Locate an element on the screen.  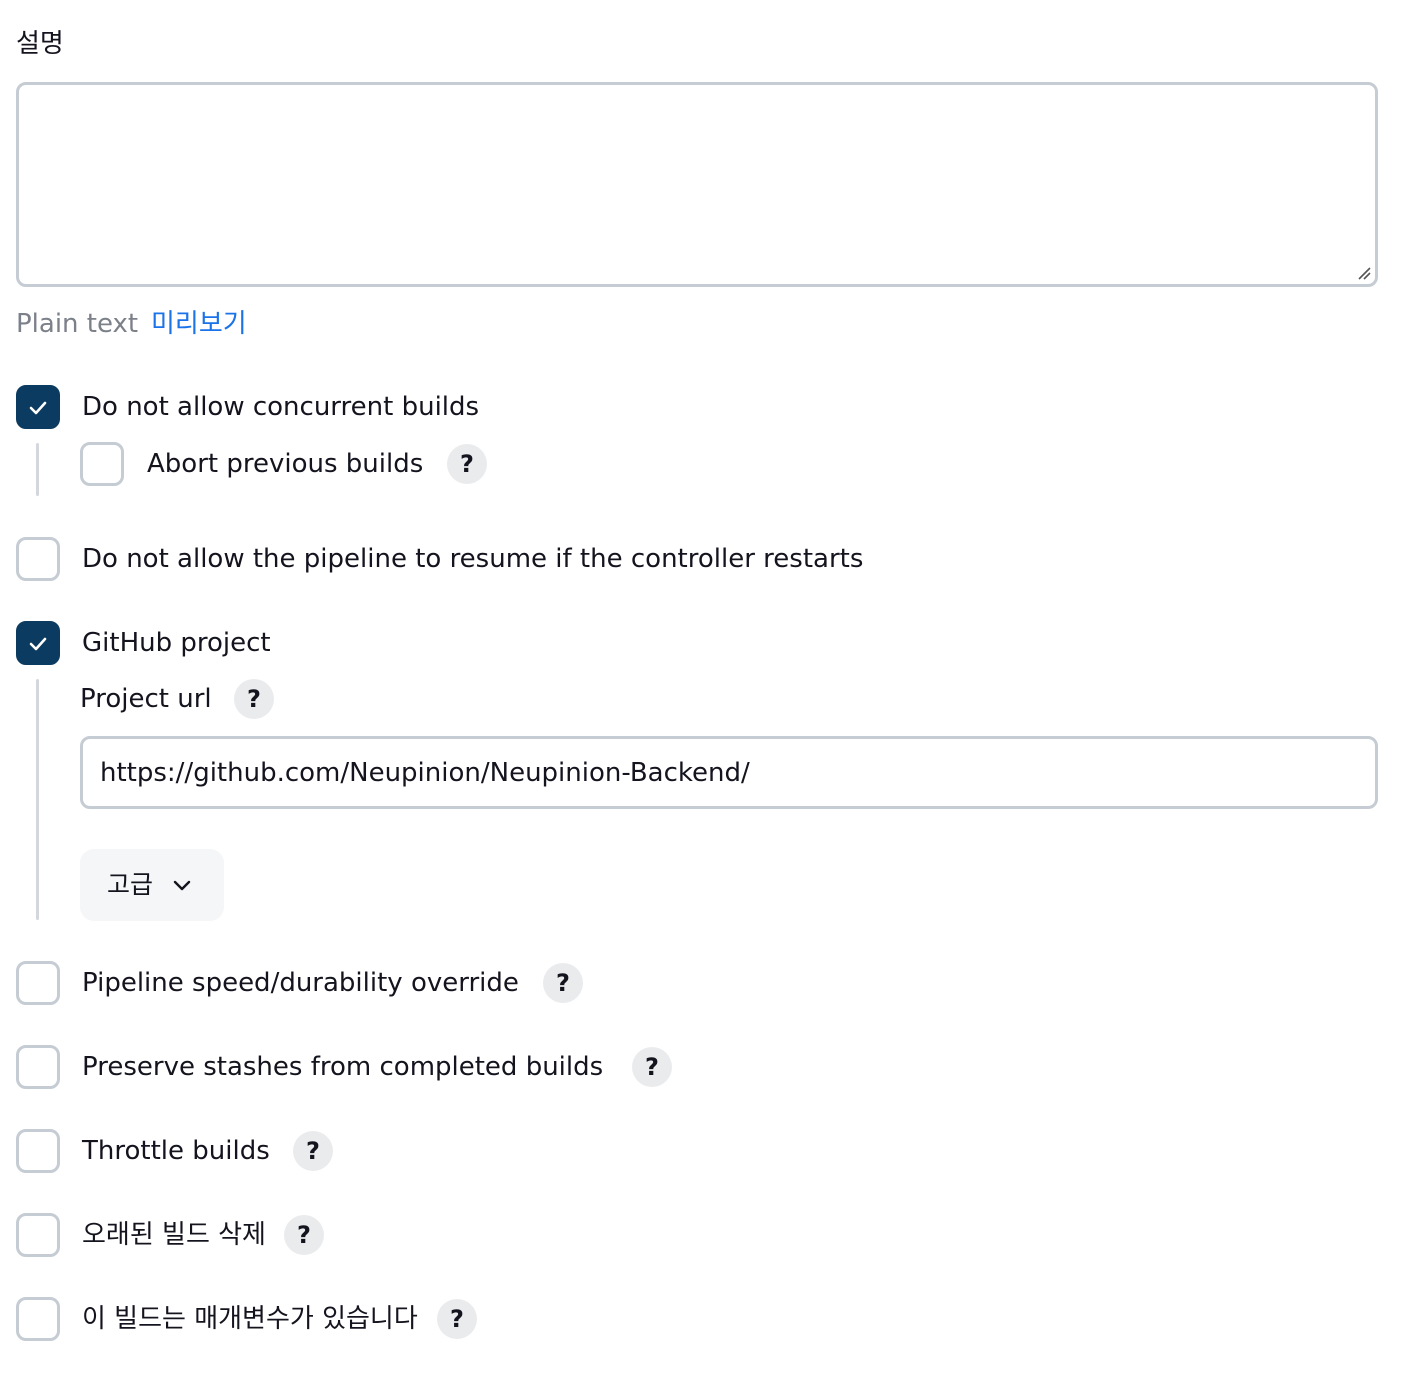
durability-override-help-icon: ? is located at coordinates (563, 983).